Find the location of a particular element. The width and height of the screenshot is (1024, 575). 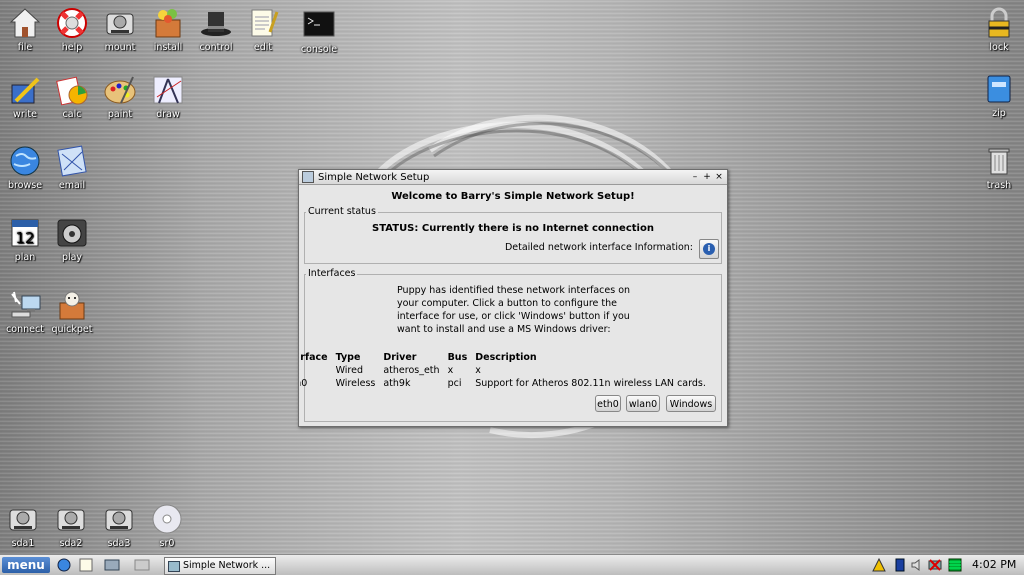

desktop-icon-browse: browse is located at coordinates (25, 167).